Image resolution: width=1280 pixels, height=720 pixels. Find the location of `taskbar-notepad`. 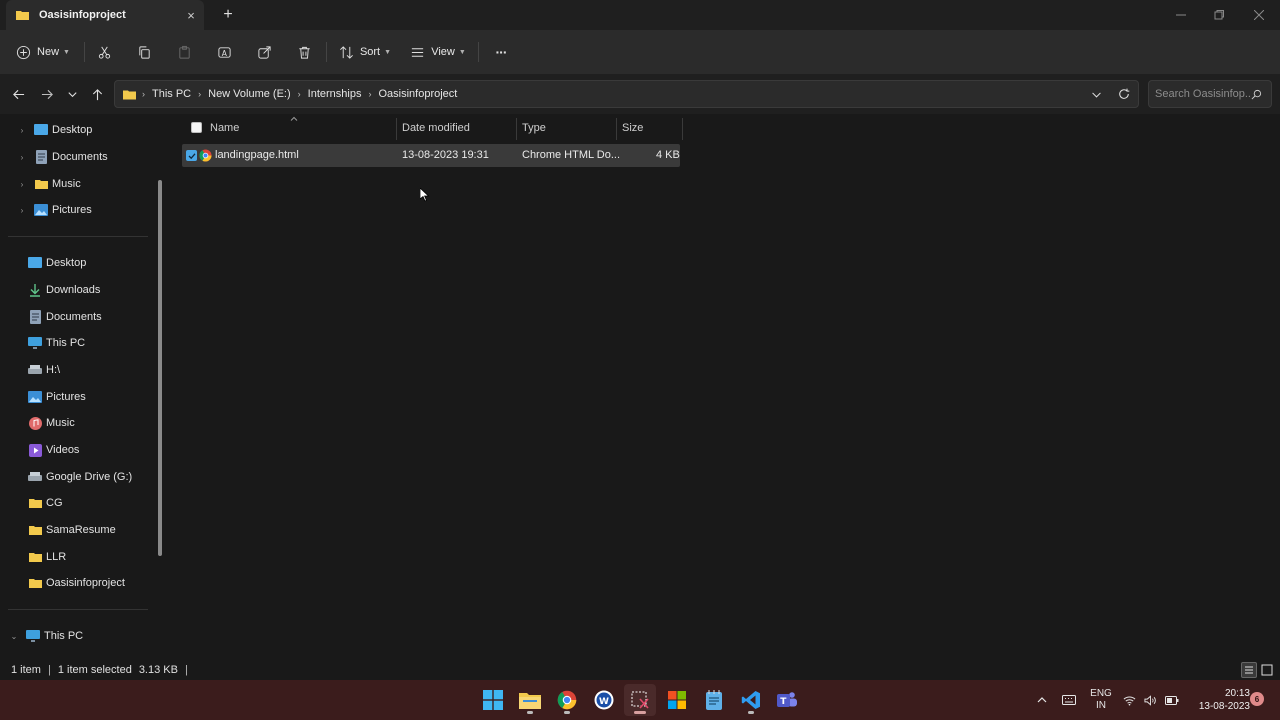

taskbar-notepad is located at coordinates (714, 700).